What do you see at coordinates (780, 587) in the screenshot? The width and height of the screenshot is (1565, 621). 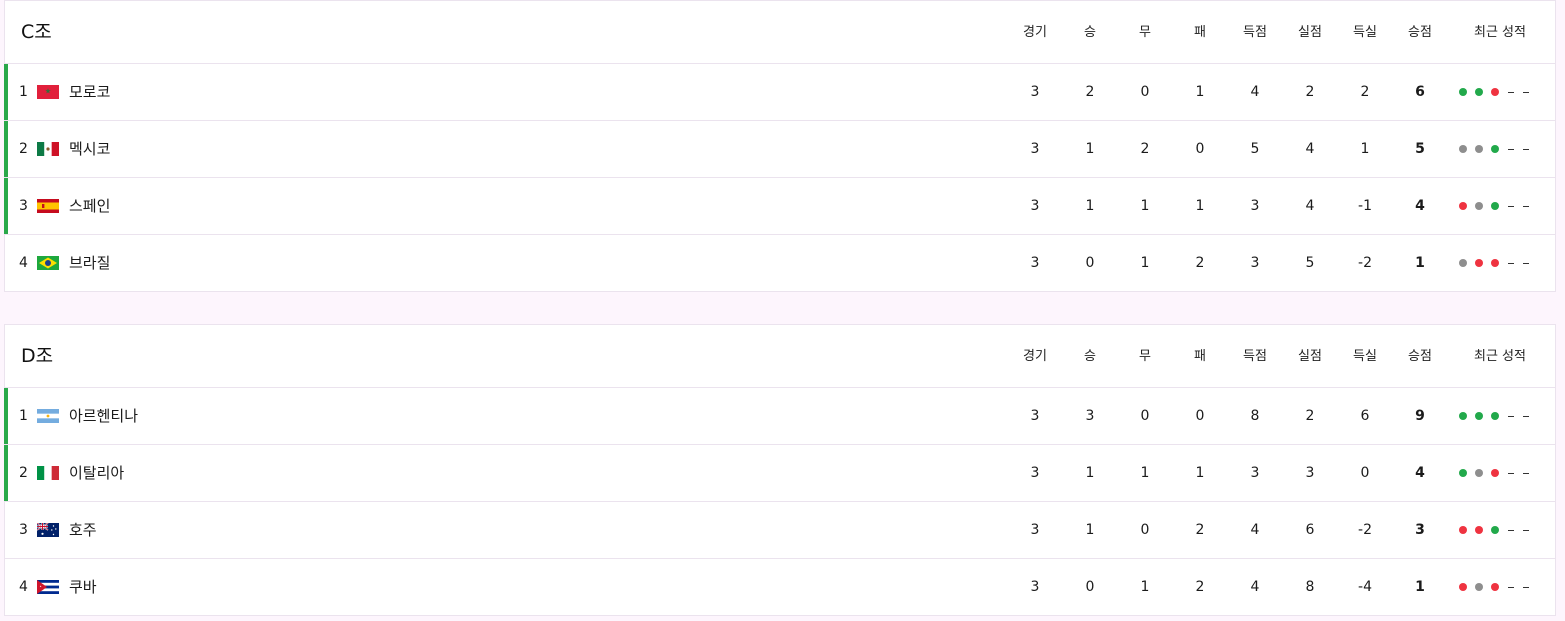 I see `table-row: 4 쿠바 3 0 1 2 4 8 -4 1` at bounding box center [780, 587].